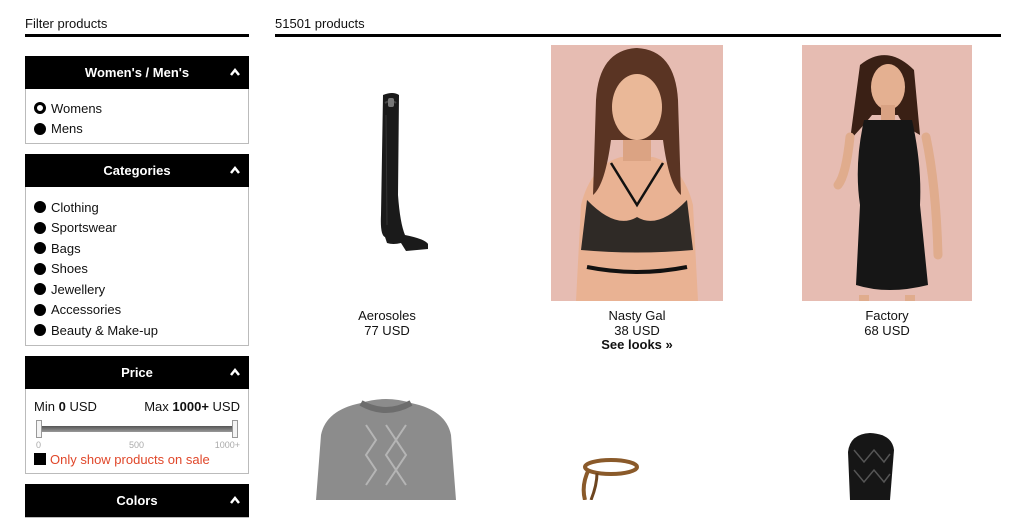  What do you see at coordinates (75, 207) in the screenshot?
I see `option-label: Clothing` at bounding box center [75, 207].